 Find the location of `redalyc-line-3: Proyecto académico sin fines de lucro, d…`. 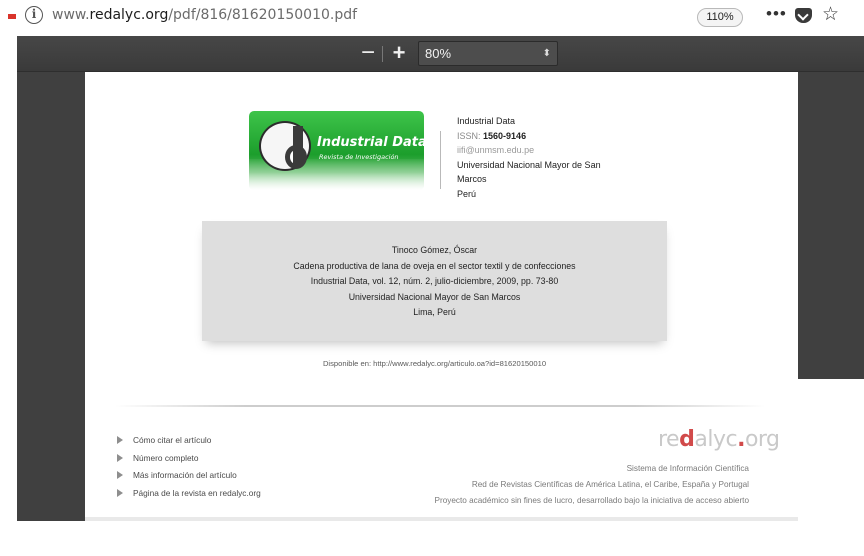

redalyc-line-3: Proyecto académico sin fines de lucro, d… is located at coordinates (591, 500).